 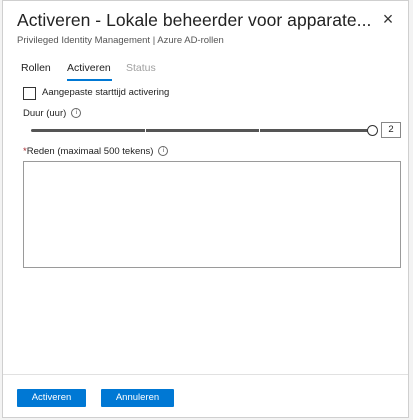 I want to click on duration-label-row: Duur (uur) i, so click(x=52, y=113).